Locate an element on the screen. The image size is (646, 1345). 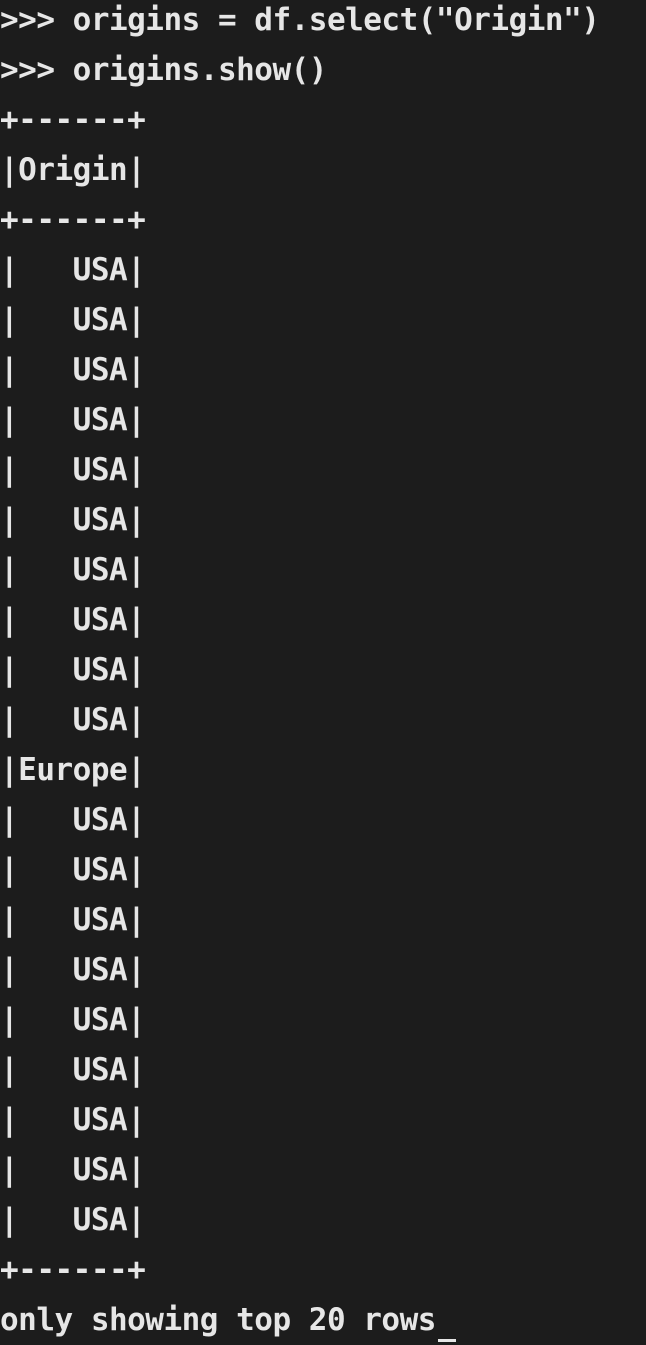
text-cursor is located at coordinates (446, 1340).